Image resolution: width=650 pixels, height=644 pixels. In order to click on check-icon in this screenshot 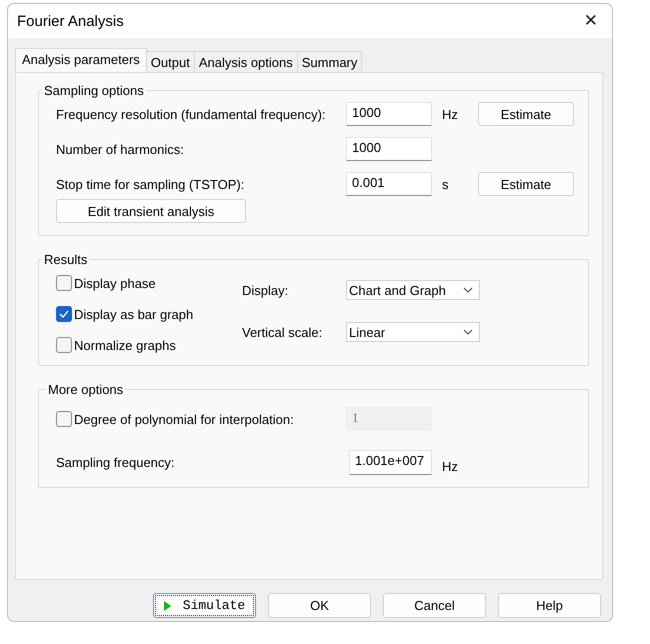, I will do `click(64, 314)`.